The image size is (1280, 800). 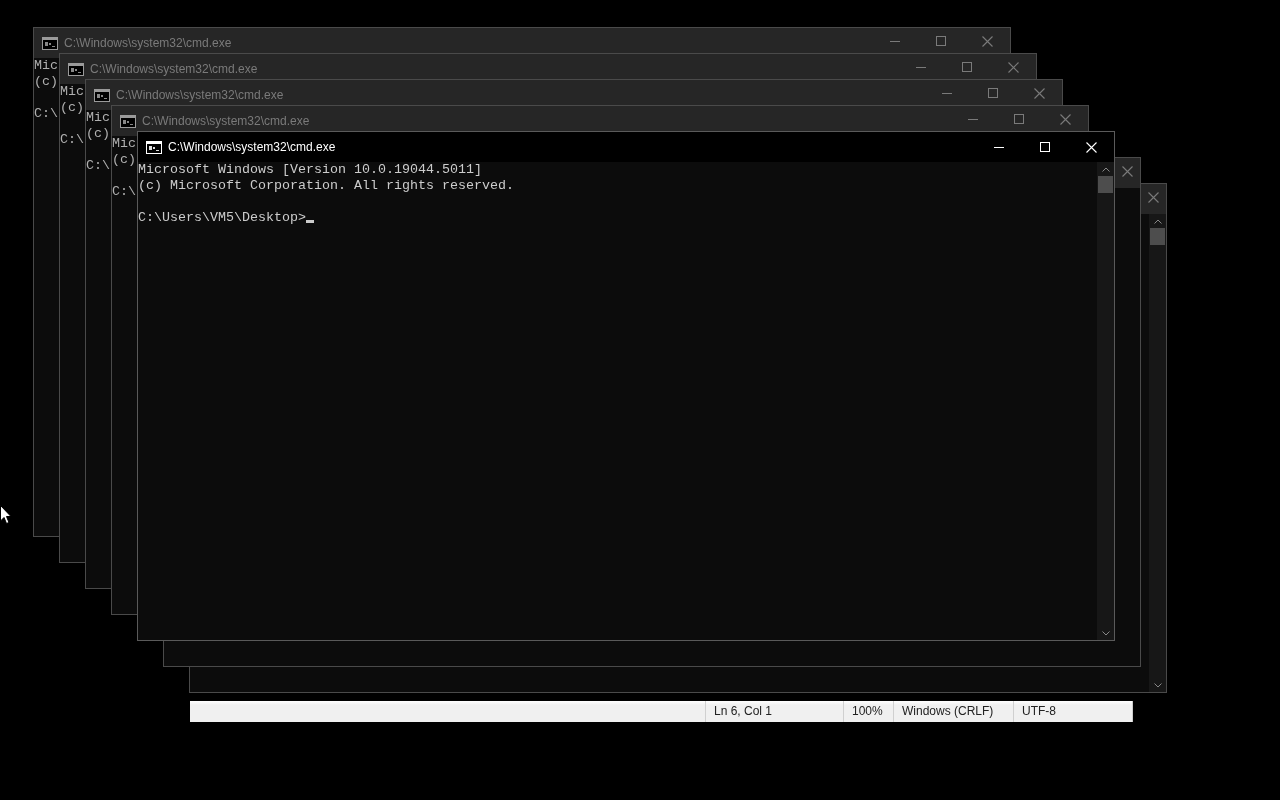 I want to click on console-line: Microsoft Windows [Version 10.0.19044.5011], so click(x=310, y=169).